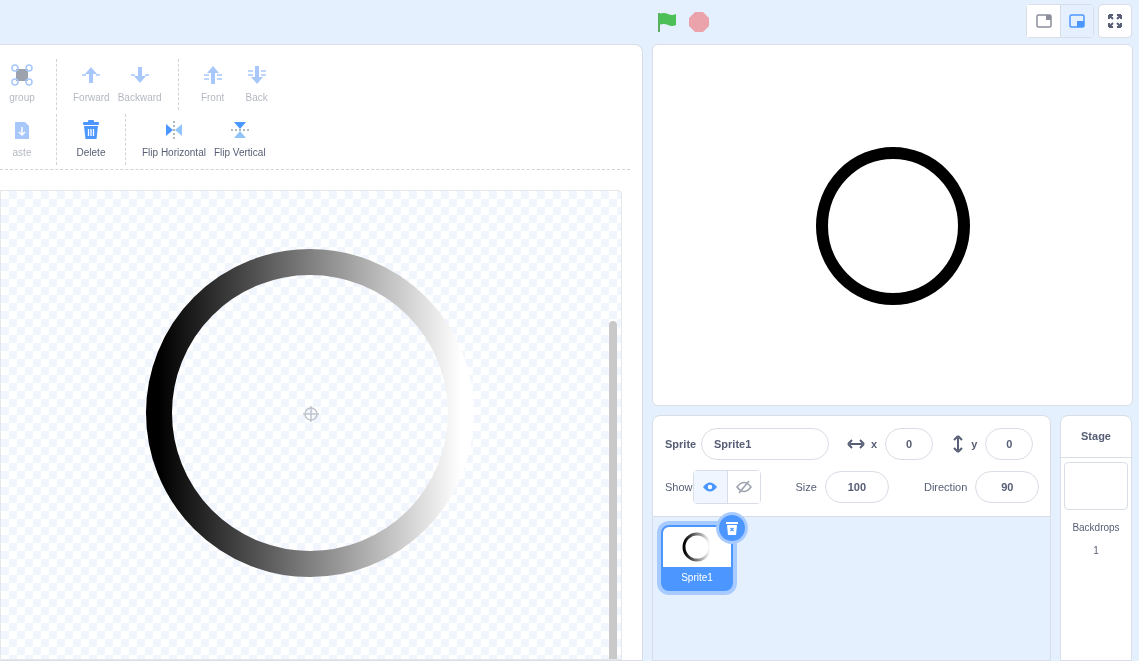  Describe the element at coordinates (1096, 528) in the screenshot. I see `backdrops-label: Backdrops` at that location.